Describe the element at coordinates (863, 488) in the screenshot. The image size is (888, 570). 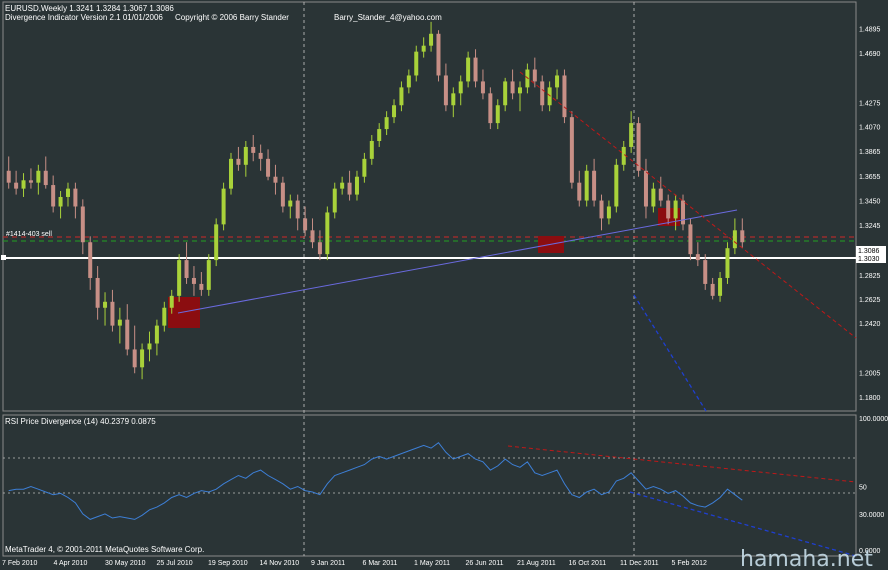
I see `rsi-tick-label: 50` at that location.